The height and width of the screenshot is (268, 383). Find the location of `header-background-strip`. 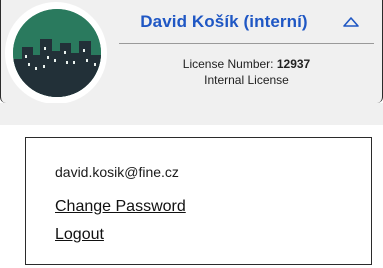

header-background-strip is located at coordinates (191, 114).